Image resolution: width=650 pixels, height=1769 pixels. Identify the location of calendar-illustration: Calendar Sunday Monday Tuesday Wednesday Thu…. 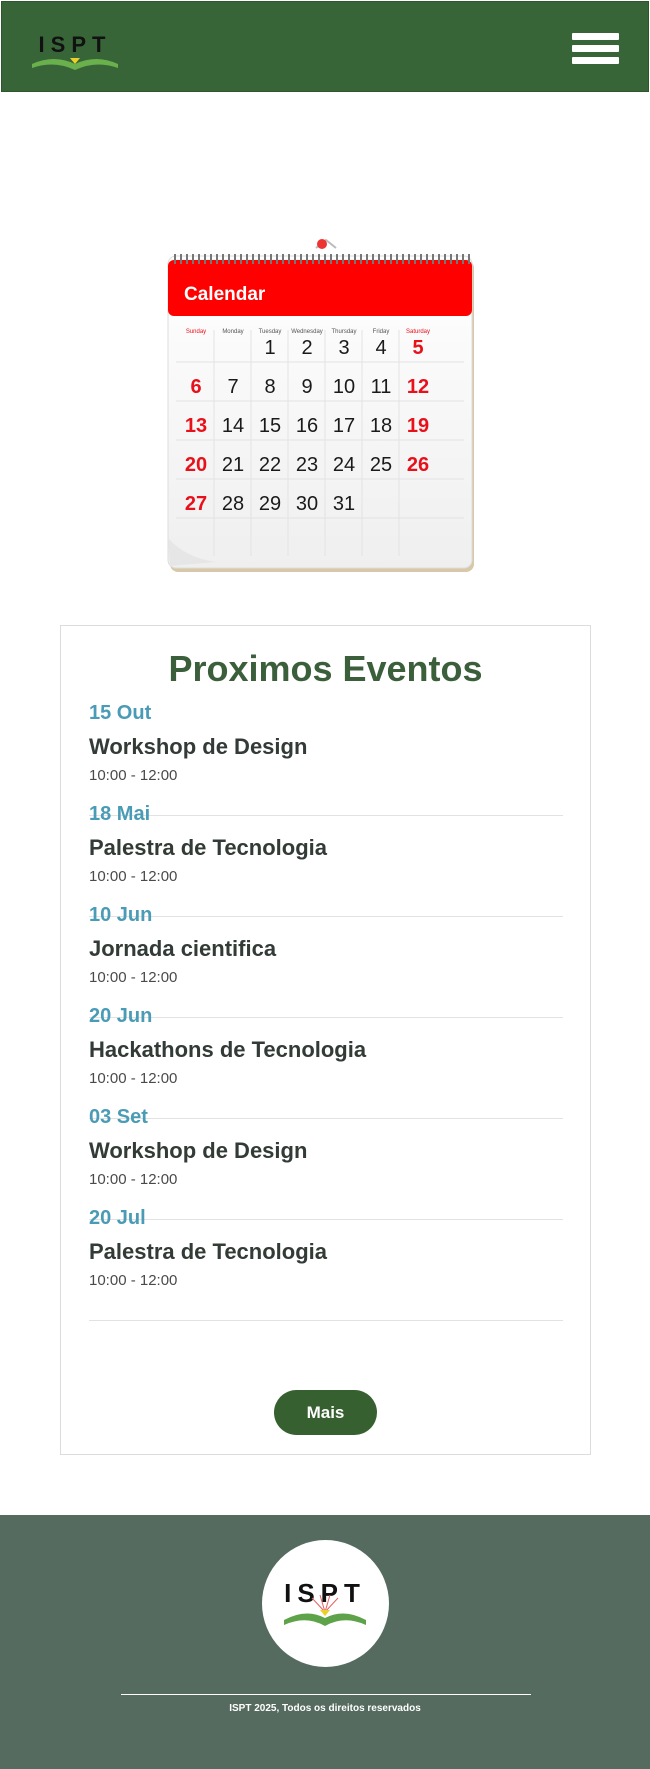
(322, 408).